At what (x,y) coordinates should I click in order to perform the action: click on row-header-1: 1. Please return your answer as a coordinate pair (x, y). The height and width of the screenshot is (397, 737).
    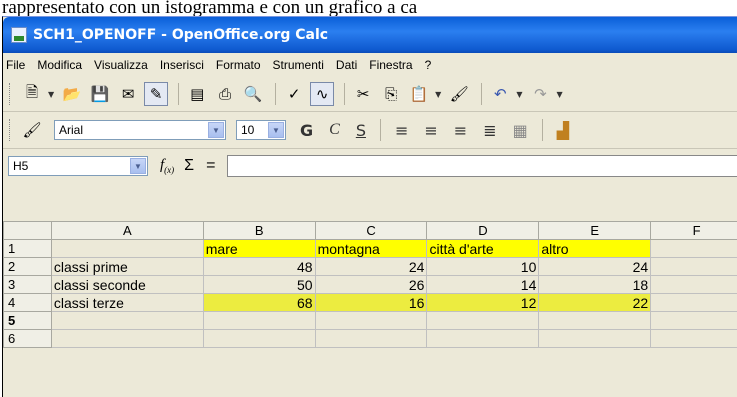
    Looking at the image, I should click on (27, 248).